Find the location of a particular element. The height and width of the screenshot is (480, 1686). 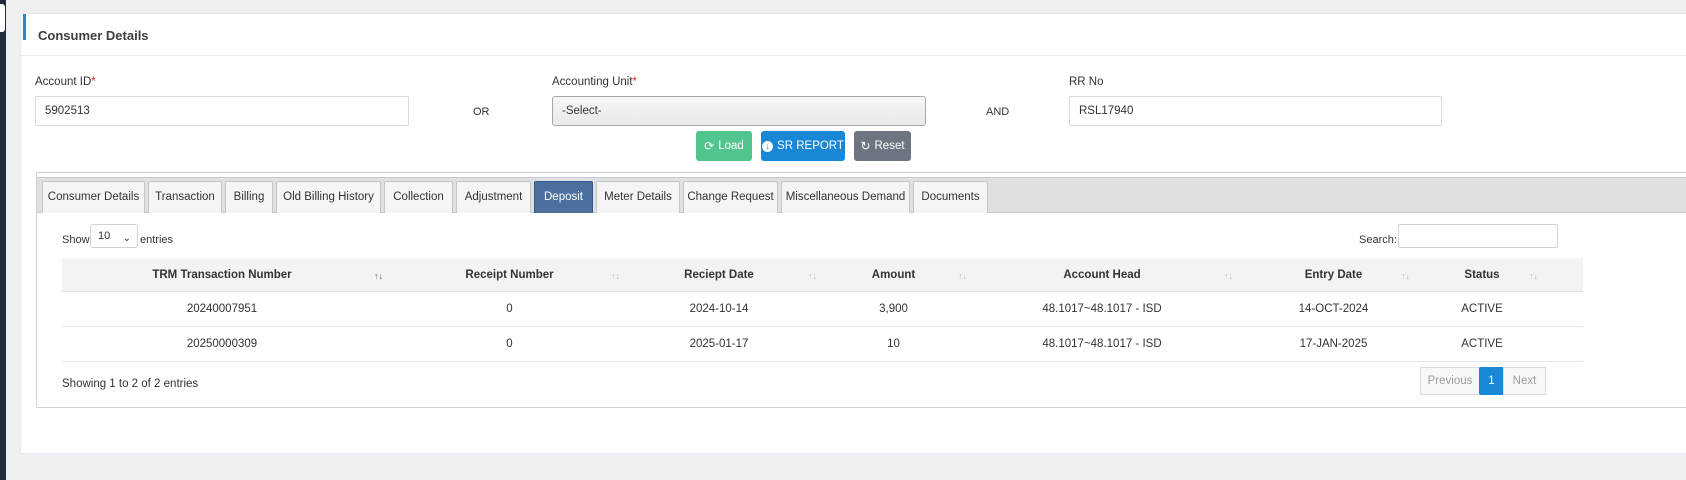

pagination-page-1: 1 is located at coordinates (1491, 381).